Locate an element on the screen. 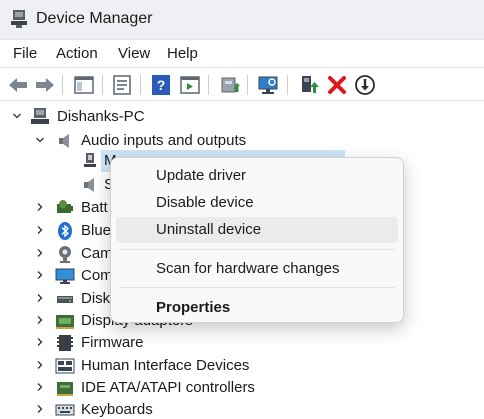 This screenshot has height=419, width=484. update-driver-icon is located at coordinates (230, 85).